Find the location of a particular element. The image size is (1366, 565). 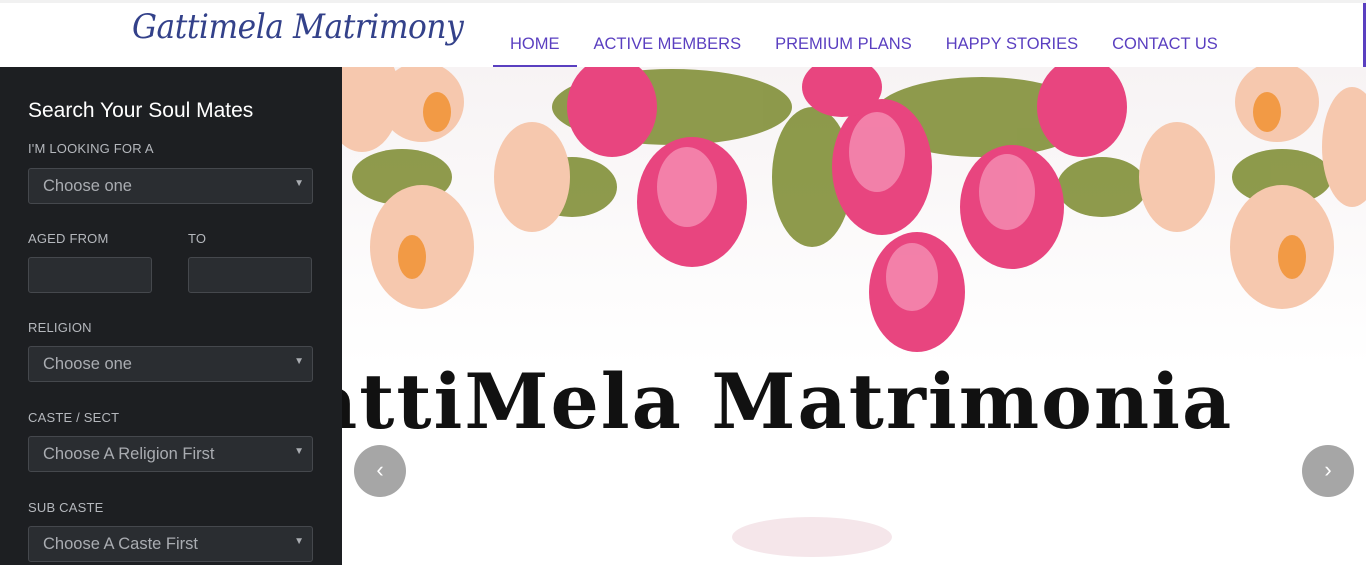

subcaste-label: SUB CASTE is located at coordinates (66, 507).